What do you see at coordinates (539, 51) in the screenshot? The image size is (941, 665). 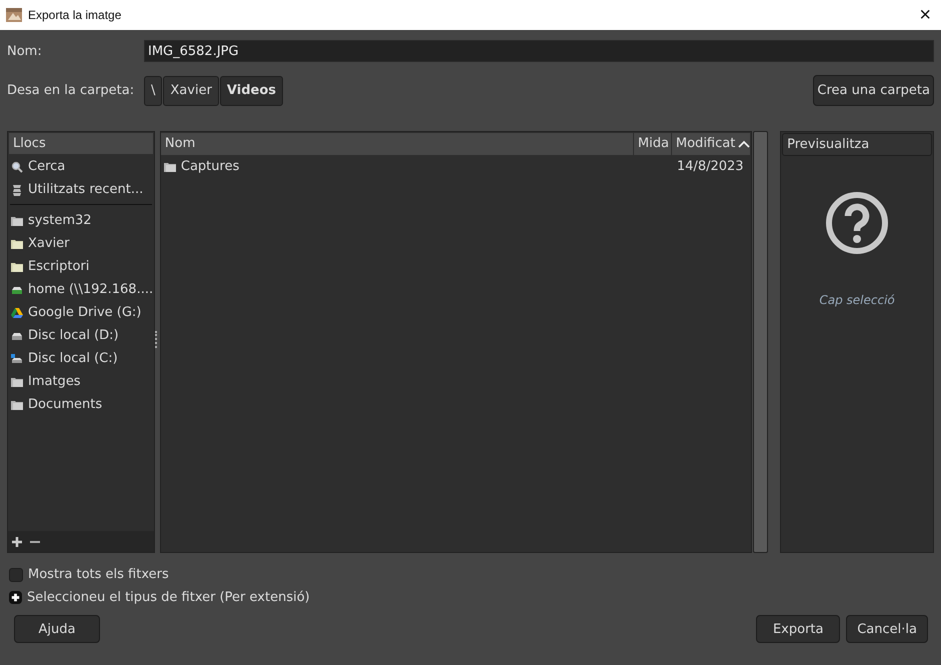 I see `name-field: IMG_6582.JPG` at bounding box center [539, 51].